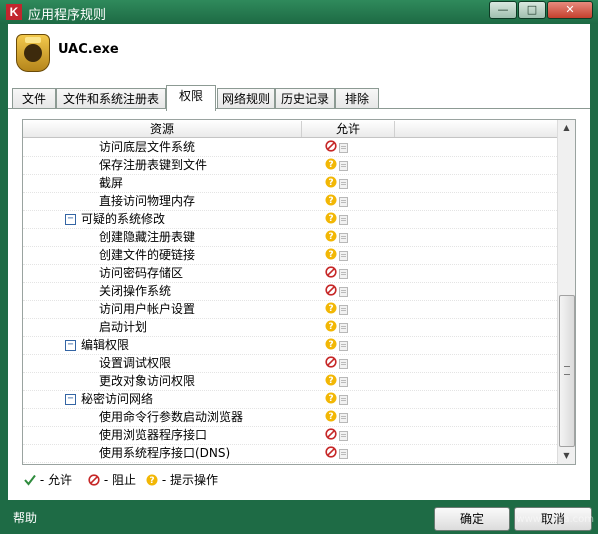 The width and height of the screenshot is (598, 534). What do you see at coordinates (299, 54) in the screenshot?
I see `program-header: UAC.exe` at bounding box center [299, 54].